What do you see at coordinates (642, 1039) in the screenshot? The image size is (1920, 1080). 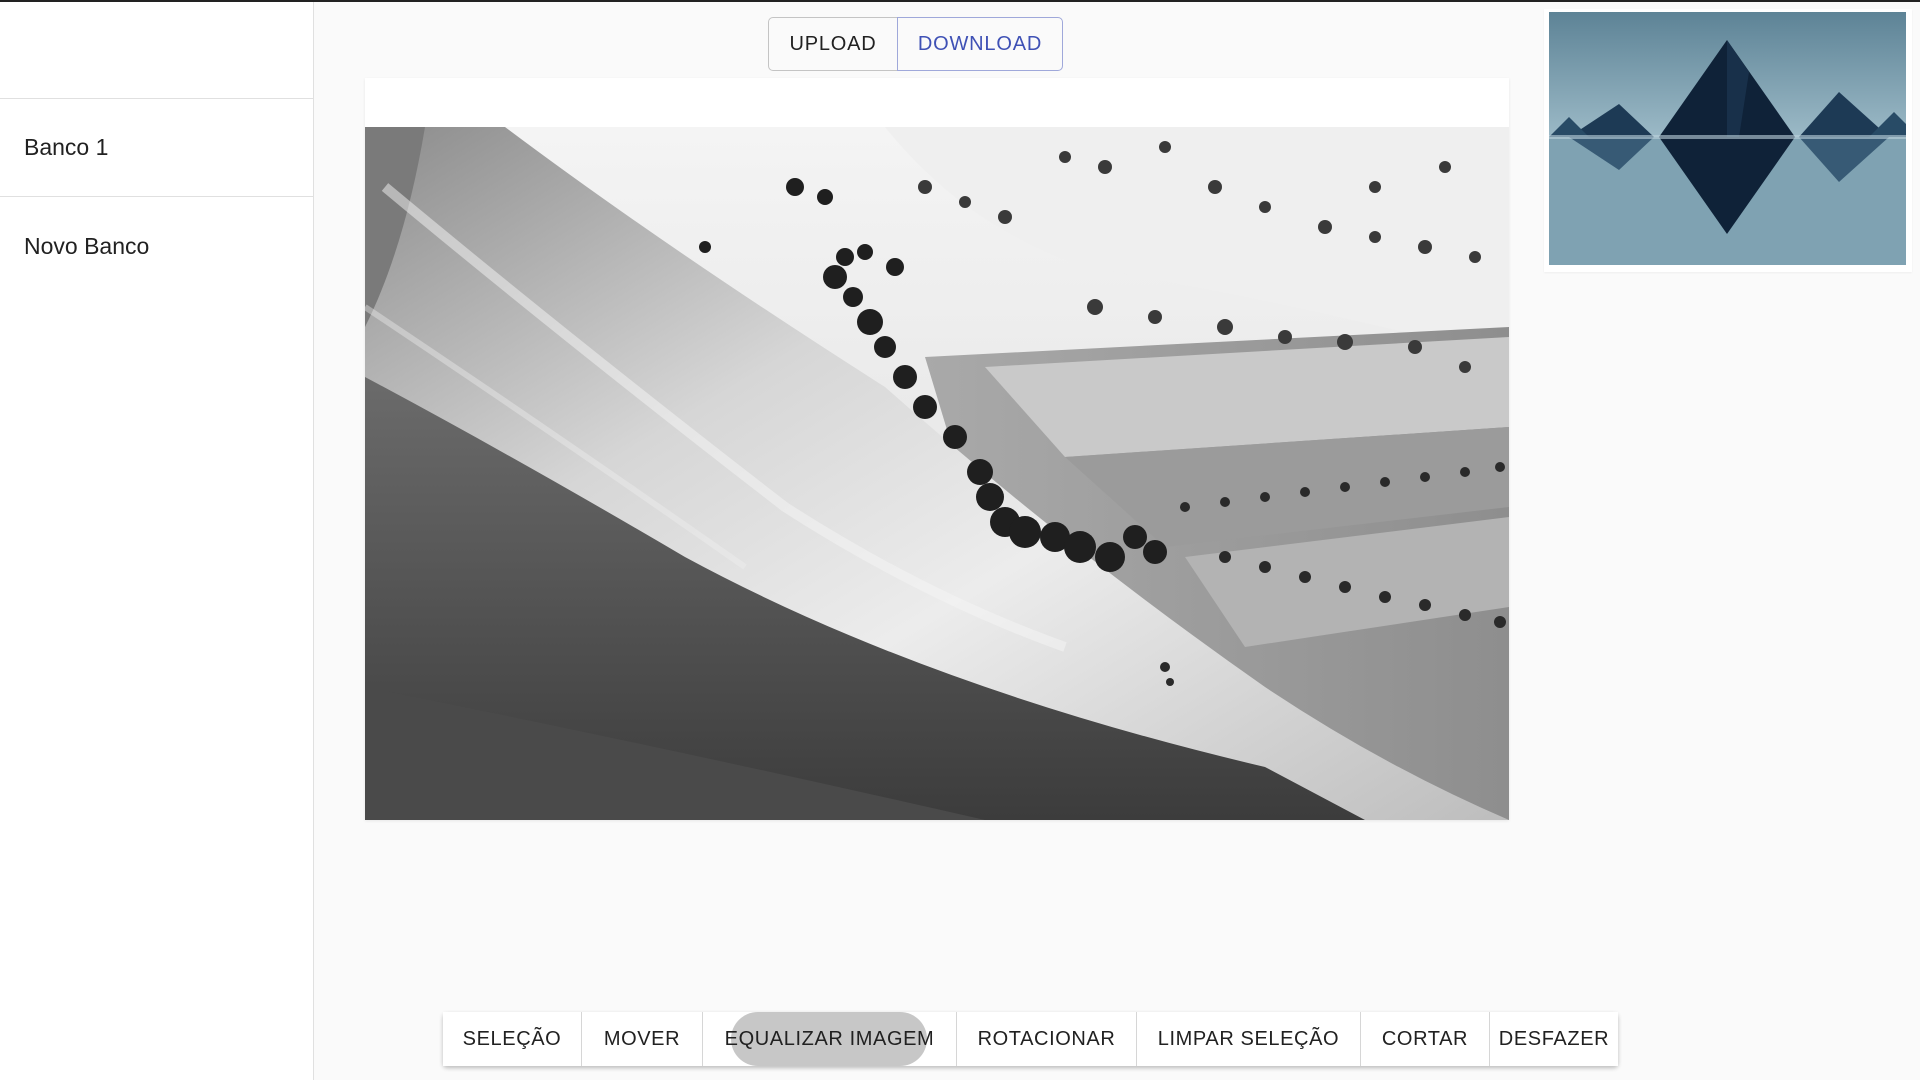 I see `move-button: MOVER` at bounding box center [642, 1039].